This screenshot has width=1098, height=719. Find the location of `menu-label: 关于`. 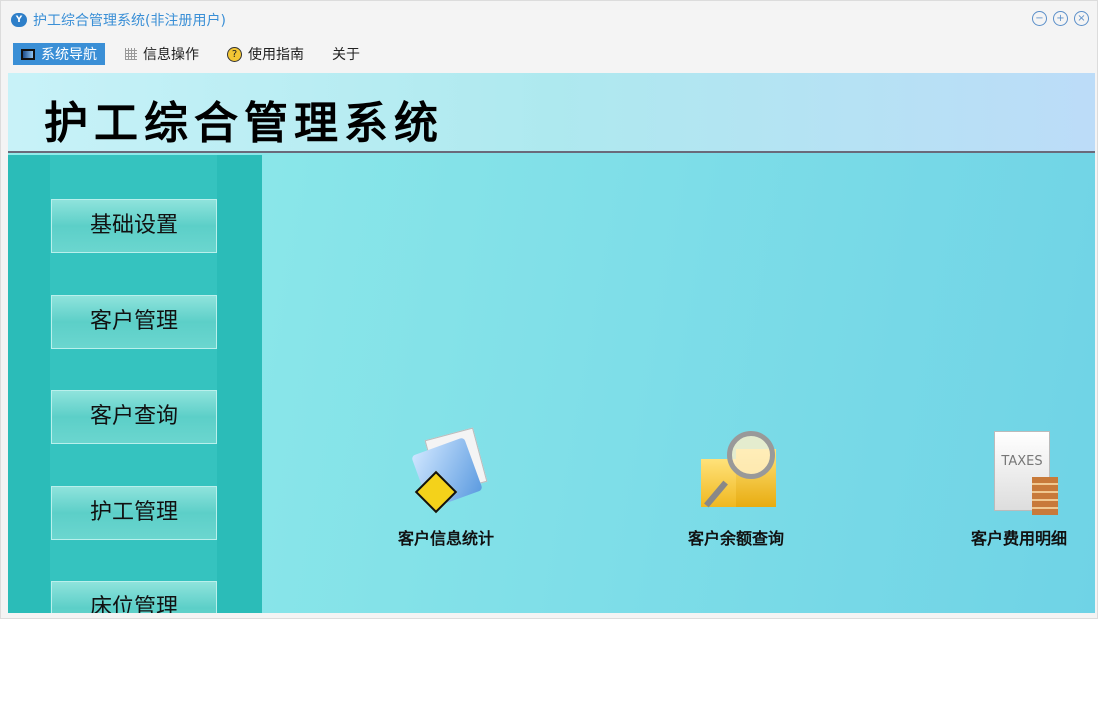

menu-label: 关于 is located at coordinates (346, 55).